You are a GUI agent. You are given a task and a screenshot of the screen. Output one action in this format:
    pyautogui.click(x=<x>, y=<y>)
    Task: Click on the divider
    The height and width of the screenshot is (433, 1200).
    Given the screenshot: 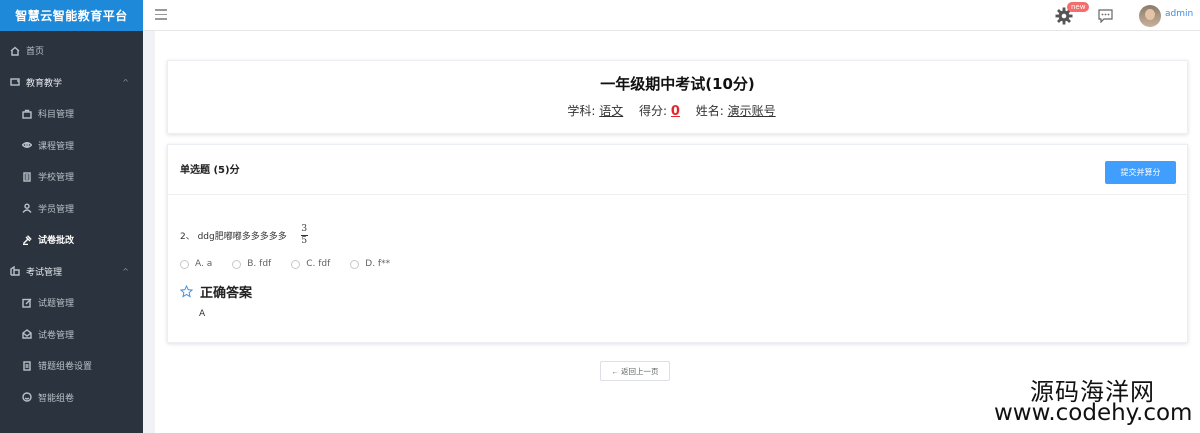 What is the action you would take?
    pyautogui.click(x=677, y=194)
    